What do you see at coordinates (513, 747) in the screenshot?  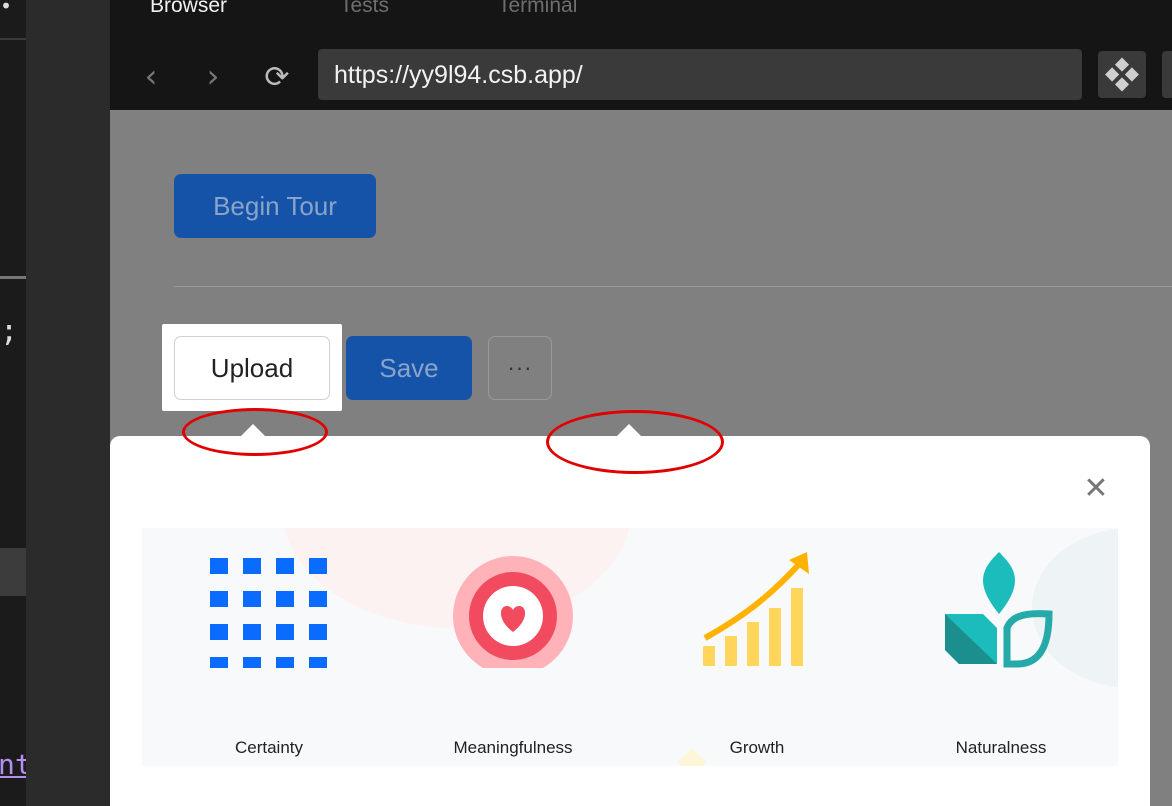 I see `feature-label: Meaningfulness` at bounding box center [513, 747].